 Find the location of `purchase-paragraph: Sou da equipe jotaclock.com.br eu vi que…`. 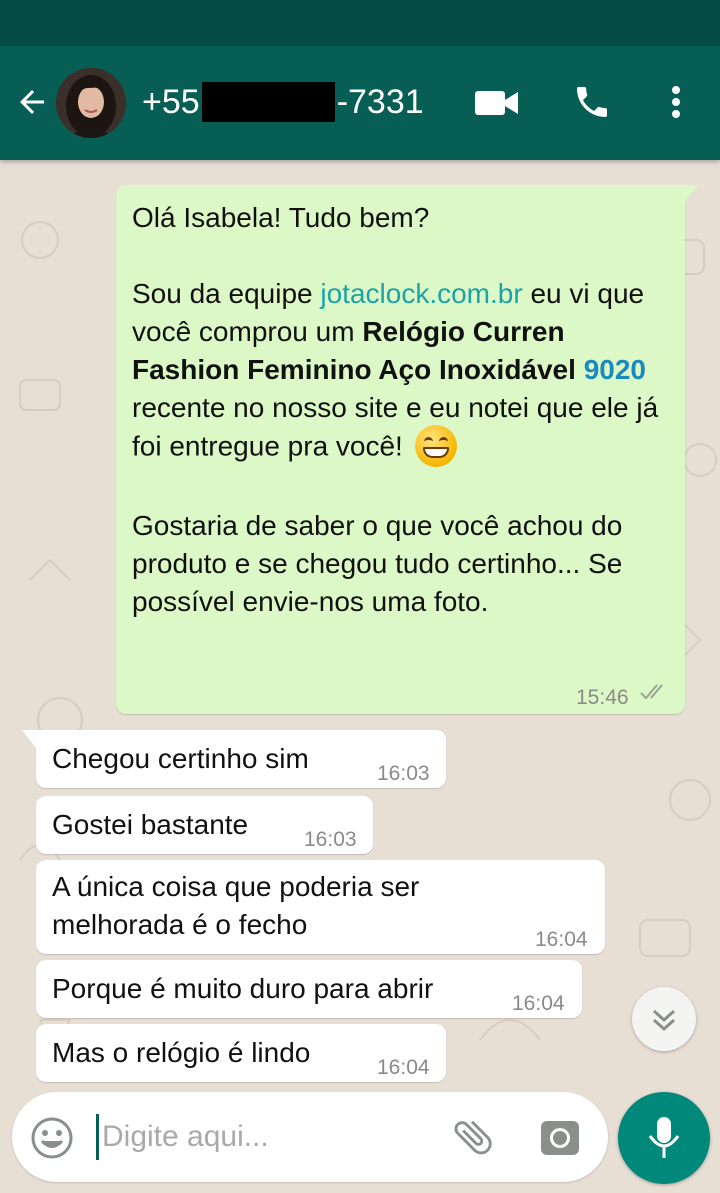

purchase-paragraph: Sou da equipe jotaclock.com.br eu vi que… is located at coordinates (402, 372).